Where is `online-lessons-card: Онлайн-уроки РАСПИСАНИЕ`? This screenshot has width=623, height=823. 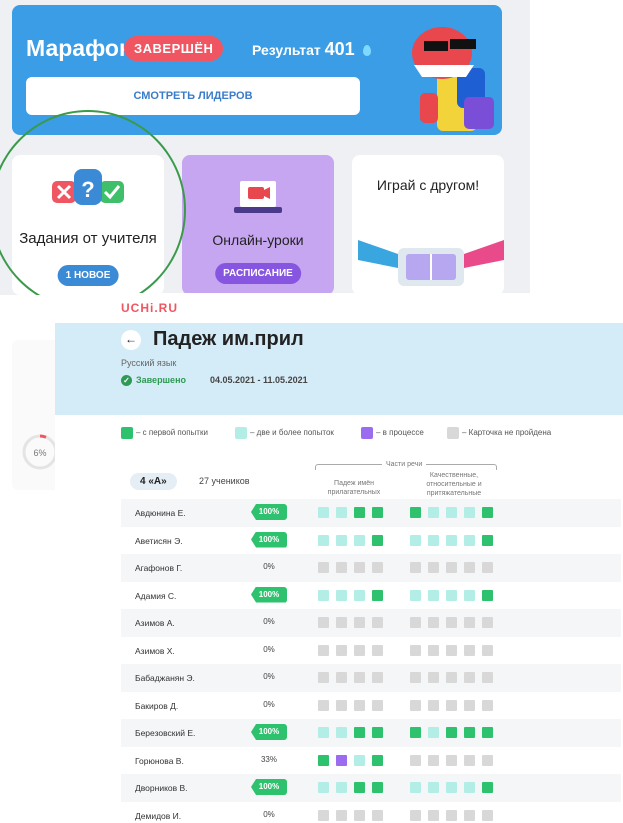 online-lessons-card: Онлайн-уроки РАСПИСАНИЕ is located at coordinates (258, 225).